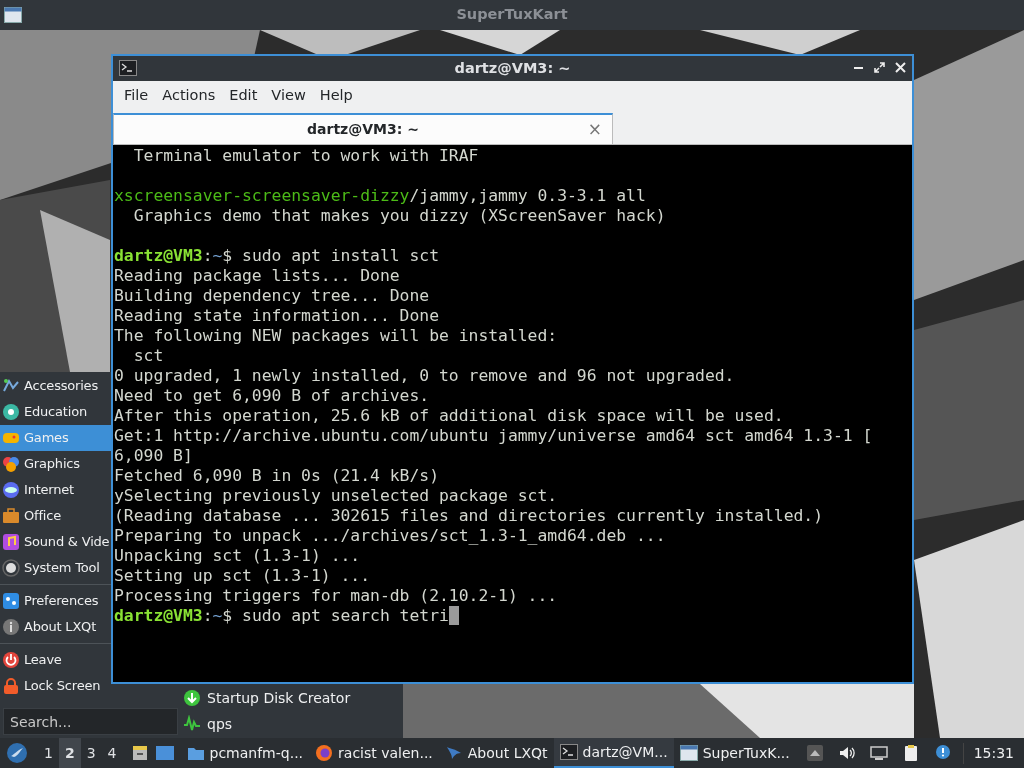  What do you see at coordinates (993, 753) in the screenshot?
I see `clock: 15:31` at bounding box center [993, 753].